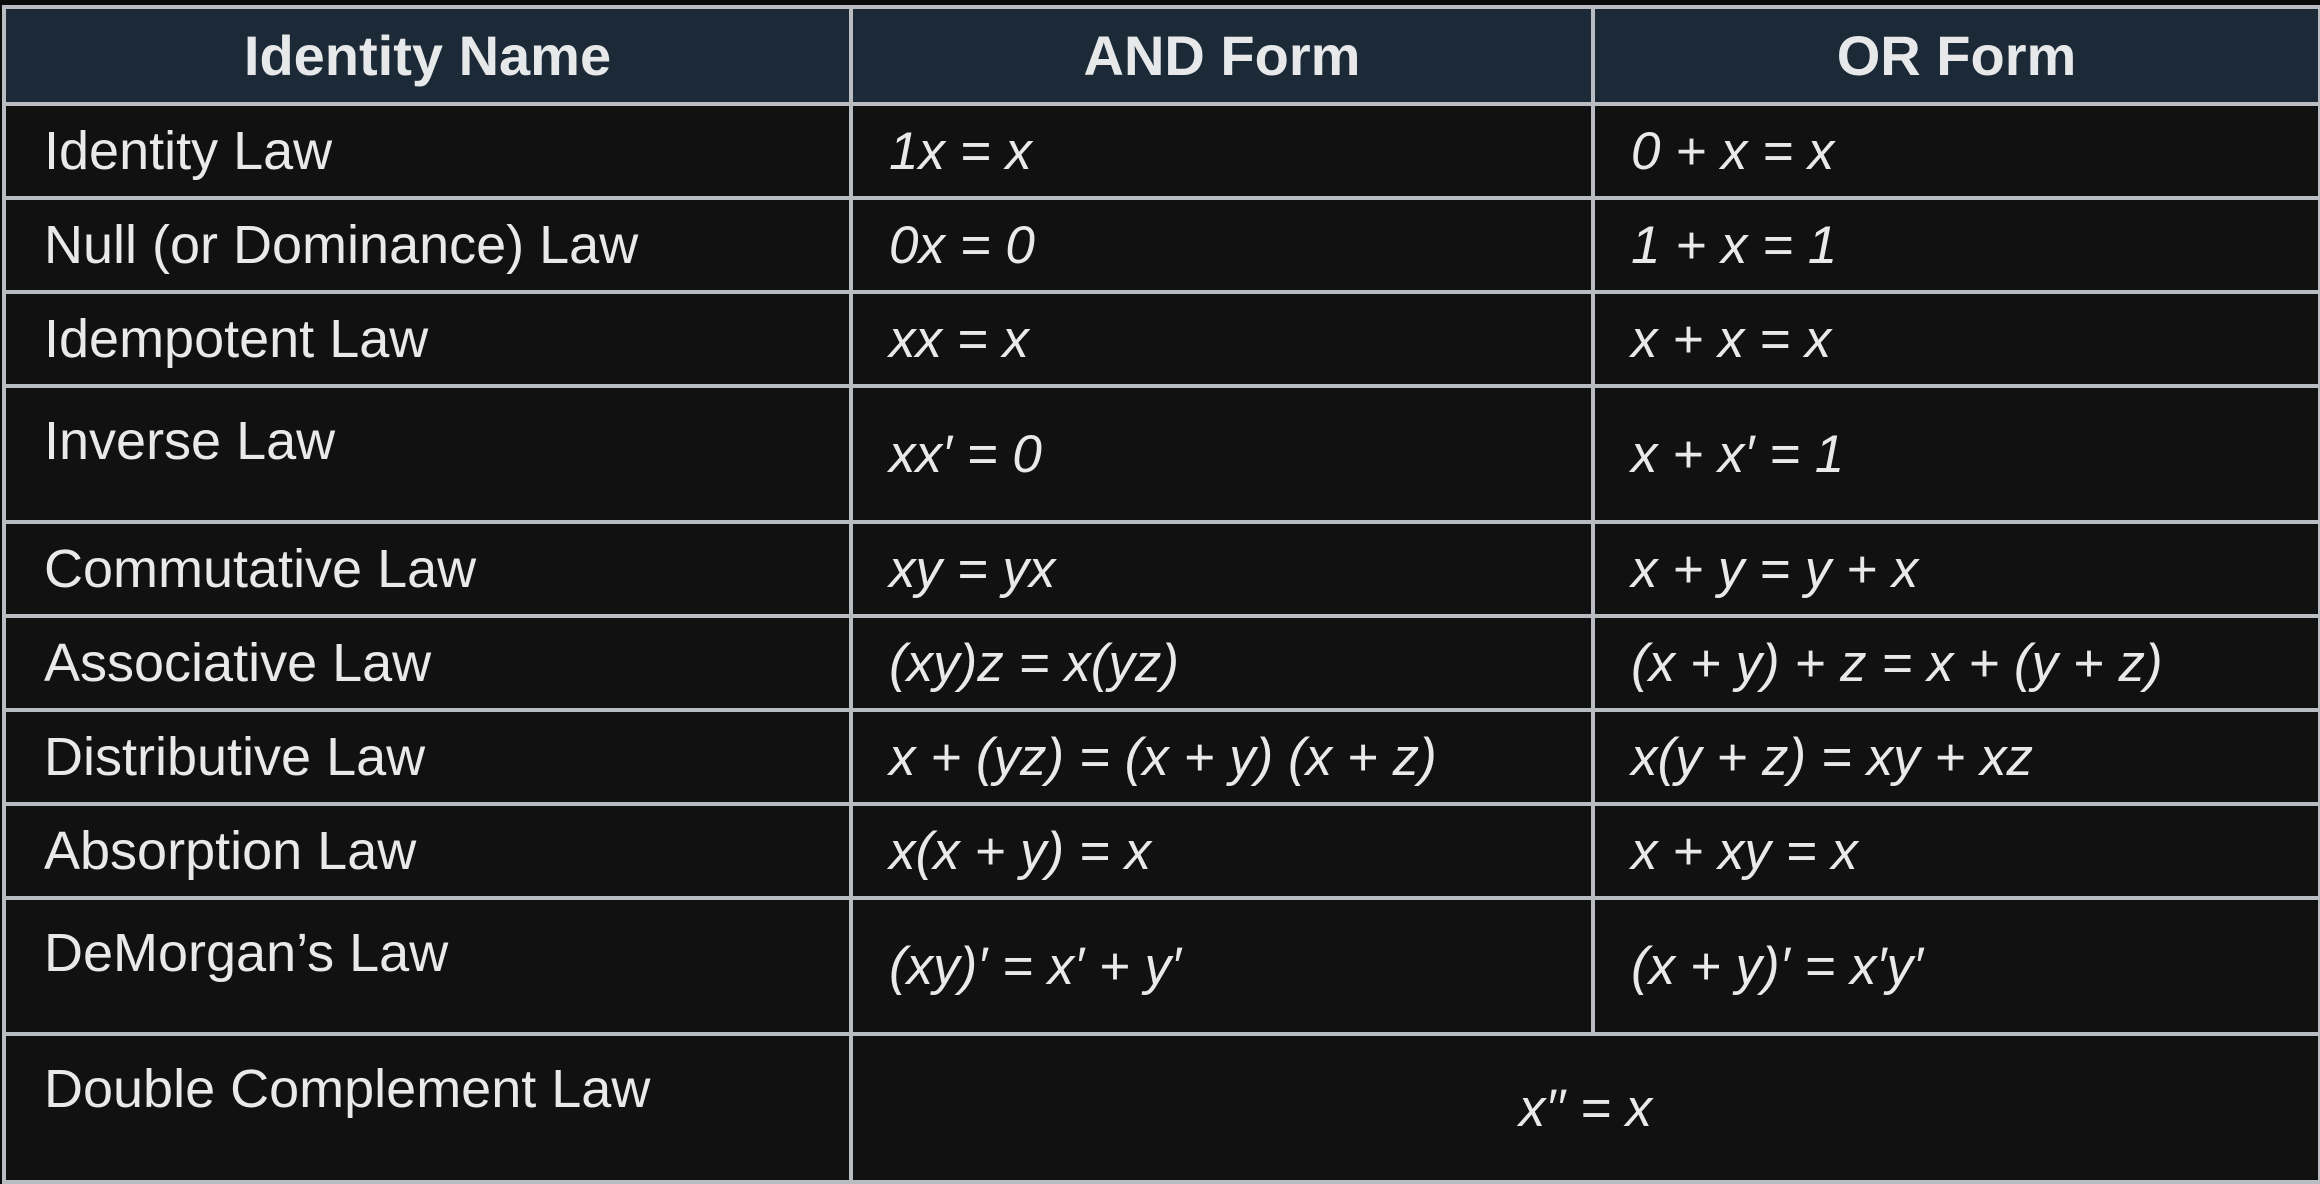  I want to click on and-form-cell: 0x = 0, so click(1222, 245).